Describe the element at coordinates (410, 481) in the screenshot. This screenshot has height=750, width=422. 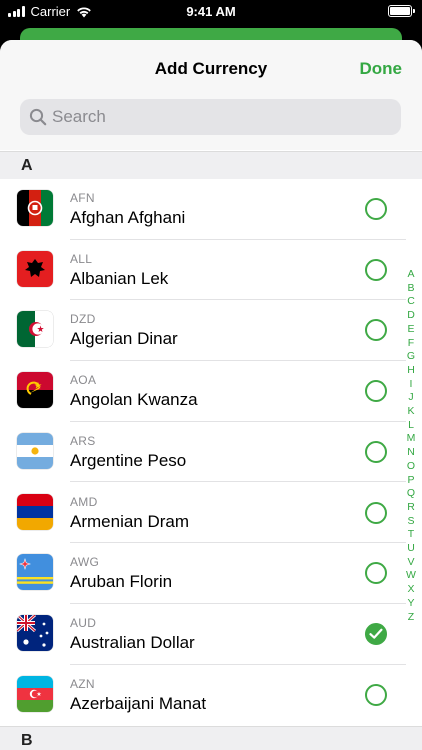
I see `index-letter-p: P` at that location.